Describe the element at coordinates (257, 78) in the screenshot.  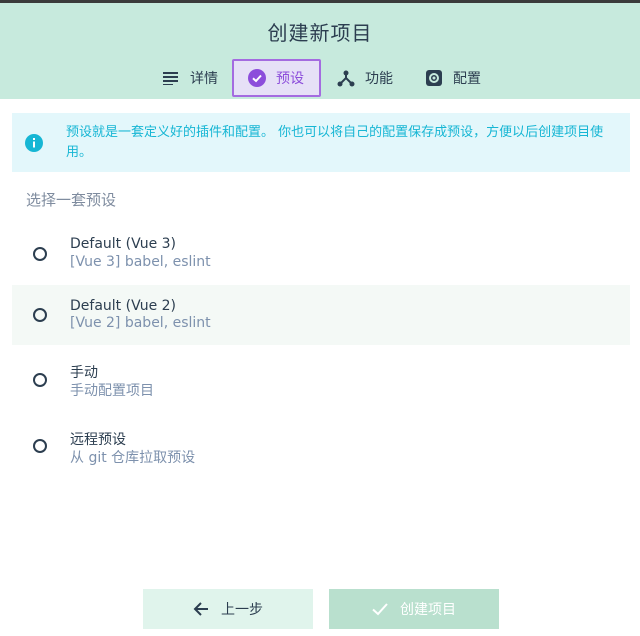
I see `check-circle-icon` at that location.